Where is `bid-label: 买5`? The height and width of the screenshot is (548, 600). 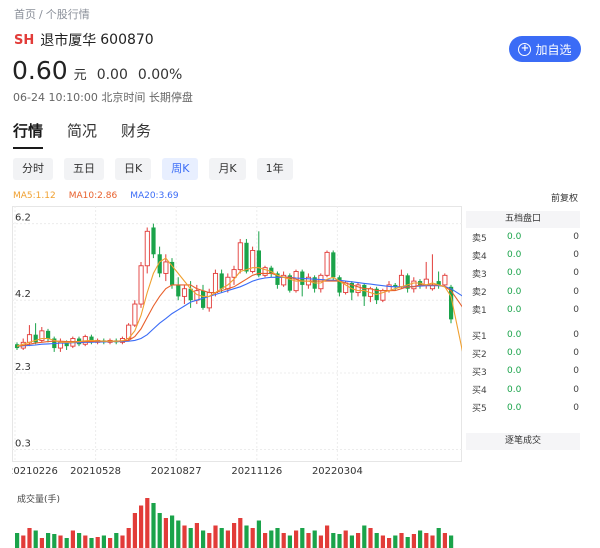 bid-label: 买5 is located at coordinates (479, 409).